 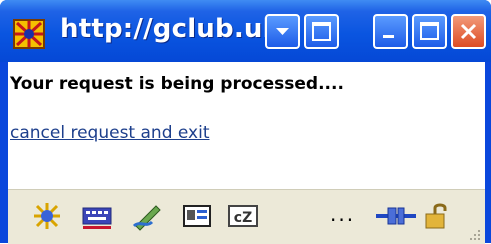 I want to click on maximize-icon, so click(x=429, y=31).